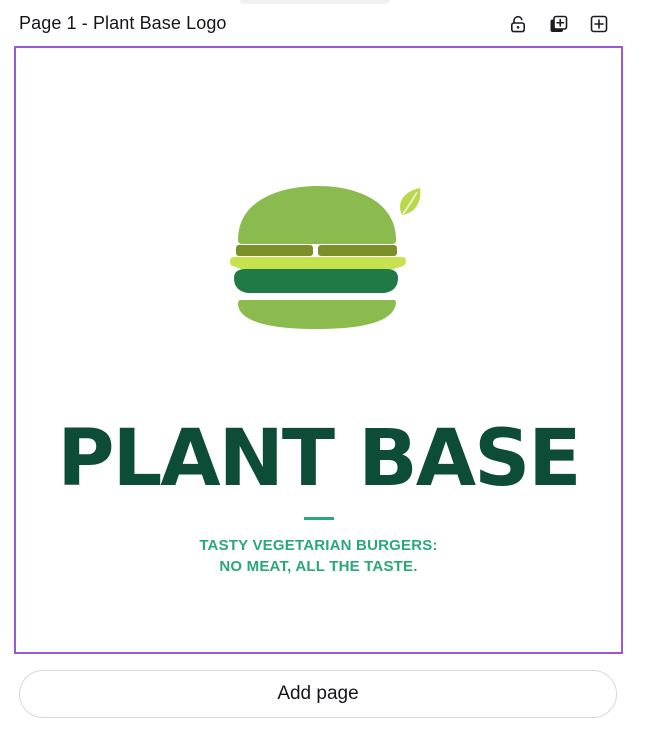 This screenshot has height=737, width=645. I want to click on brand-name-text: PLANT BASE, so click(319, 459).